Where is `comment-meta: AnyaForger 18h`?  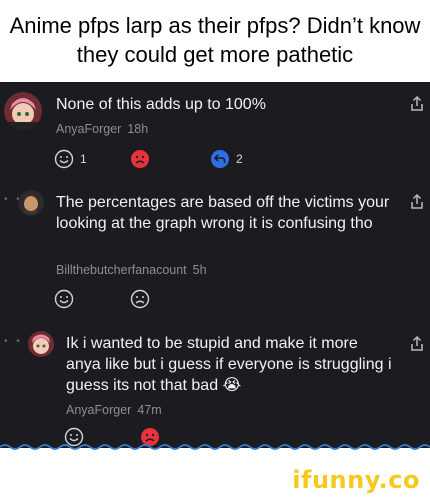
comment-meta: AnyaForger 18h is located at coordinates (102, 129).